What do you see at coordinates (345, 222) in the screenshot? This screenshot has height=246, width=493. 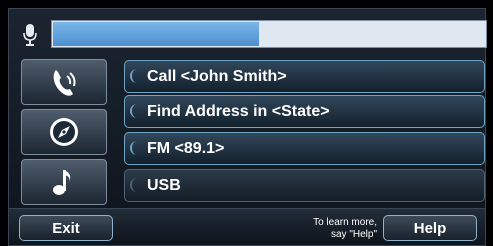 I see `help-hint-line1: To learn more,` at bounding box center [345, 222].